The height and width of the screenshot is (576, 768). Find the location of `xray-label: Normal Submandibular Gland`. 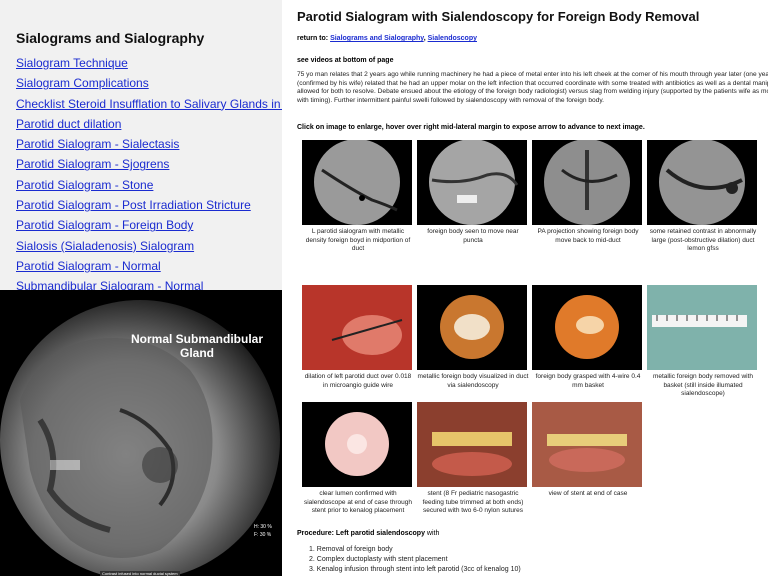

xray-label: Normal Submandibular Gland is located at coordinates (197, 346).